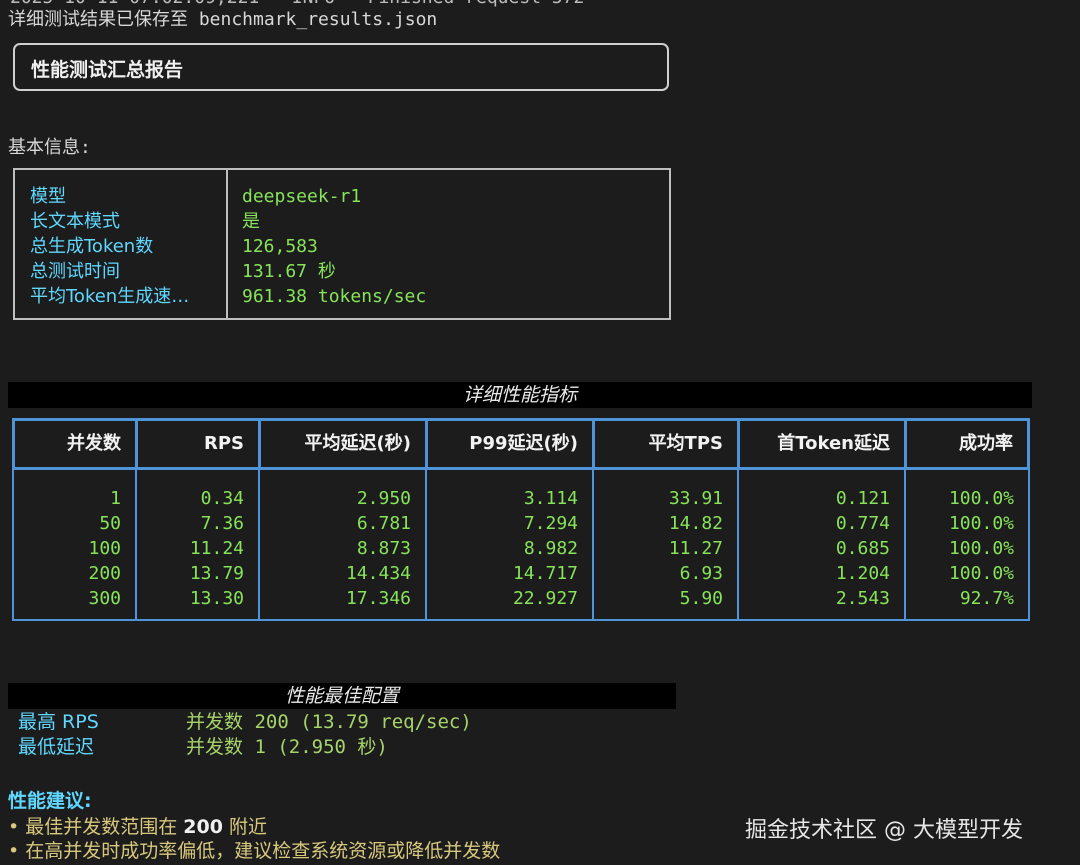 The width and height of the screenshot is (1080, 865). What do you see at coordinates (701, 598) in the screenshot?
I see `table-cell: 5.90` at bounding box center [701, 598].